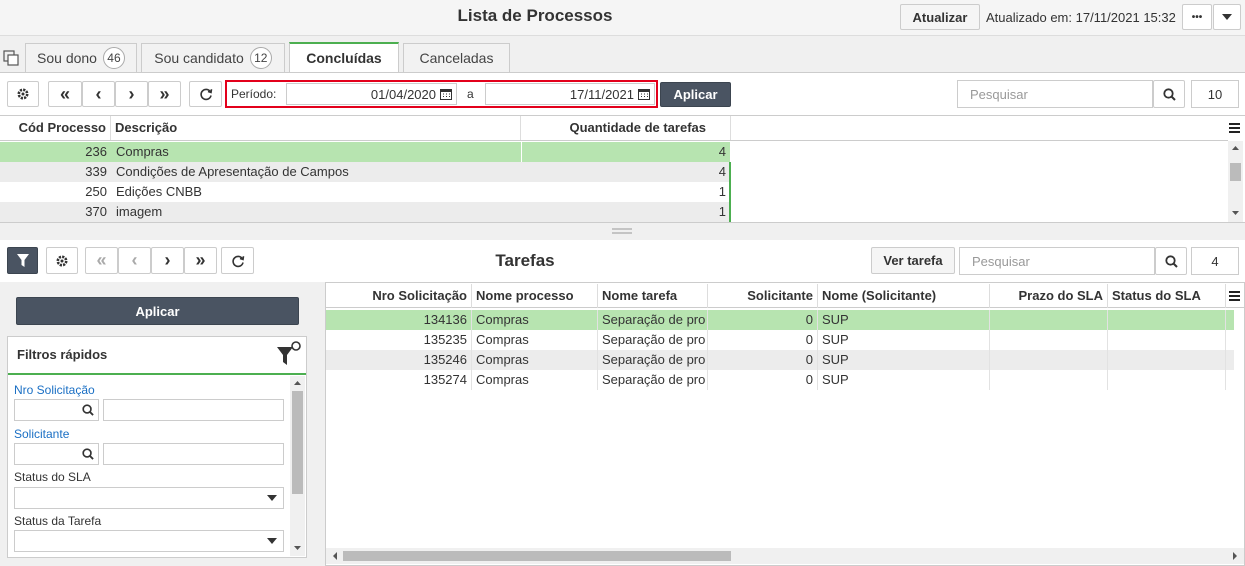 The width and height of the screenshot is (1245, 566). Describe the element at coordinates (316, 128) in the screenshot. I see `process-col-desc: Descrição` at that location.